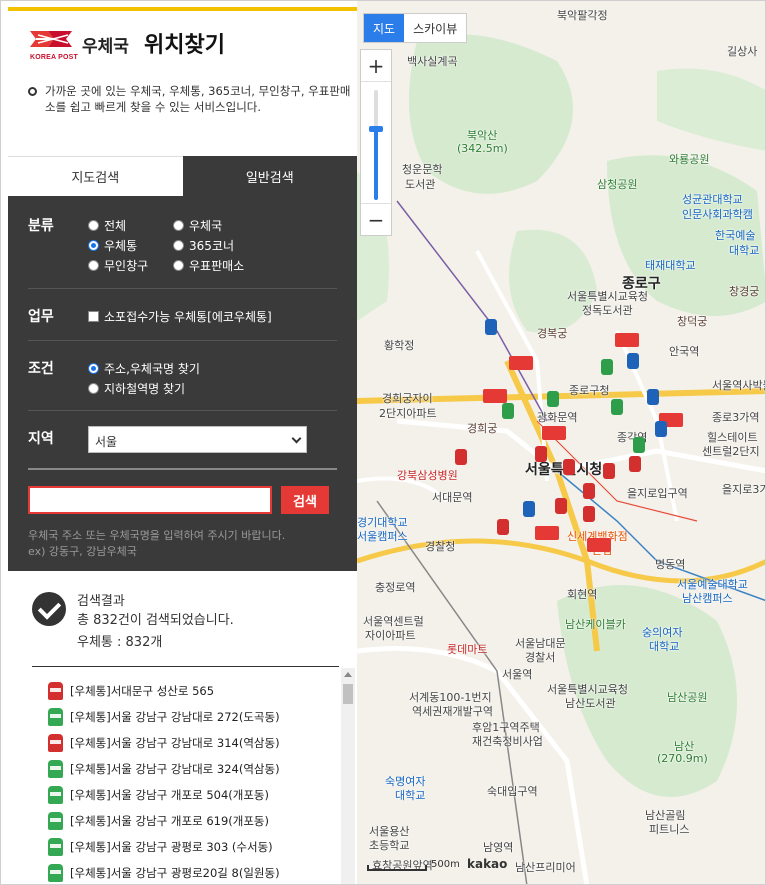 The height and width of the screenshot is (885, 766). What do you see at coordinates (101, 601) in the screenshot?
I see `result-title: 검색결과` at bounding box center [101, 601].